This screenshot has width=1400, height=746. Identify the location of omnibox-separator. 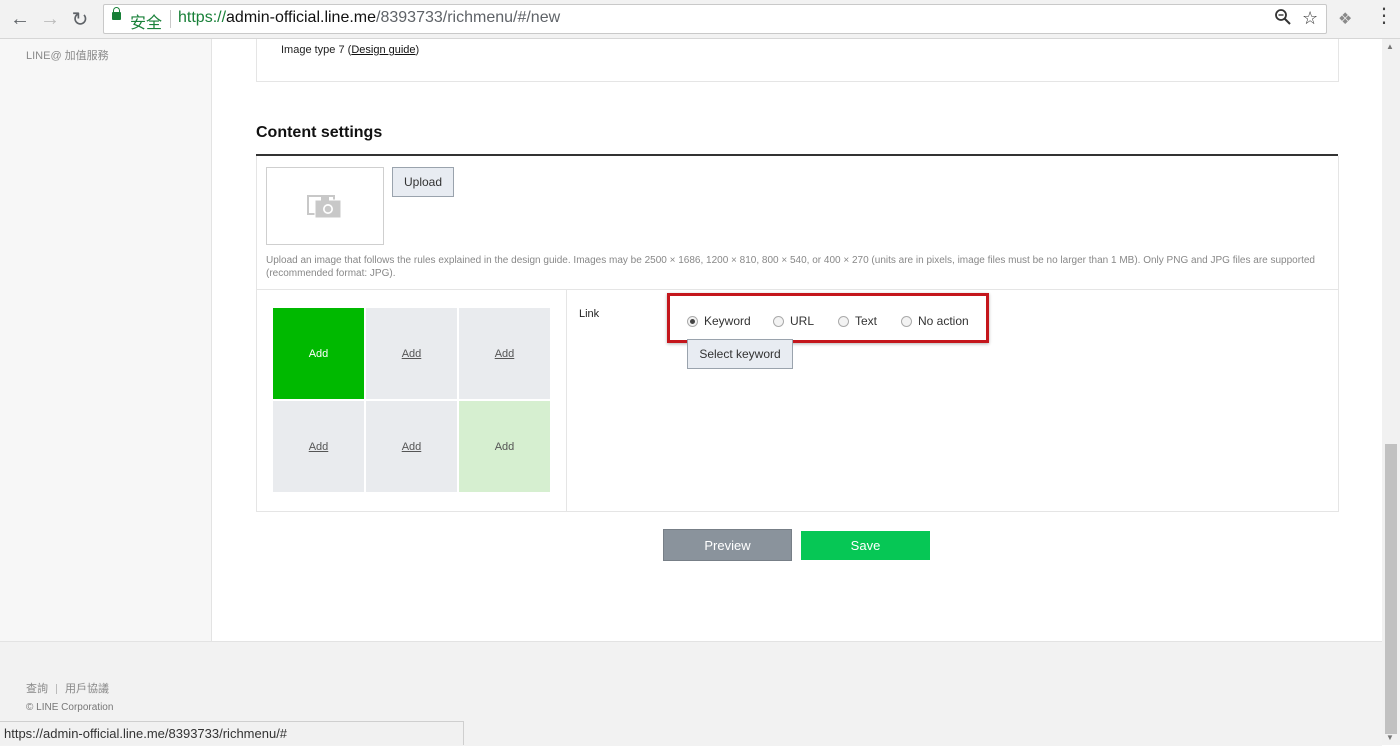
(170, 19).